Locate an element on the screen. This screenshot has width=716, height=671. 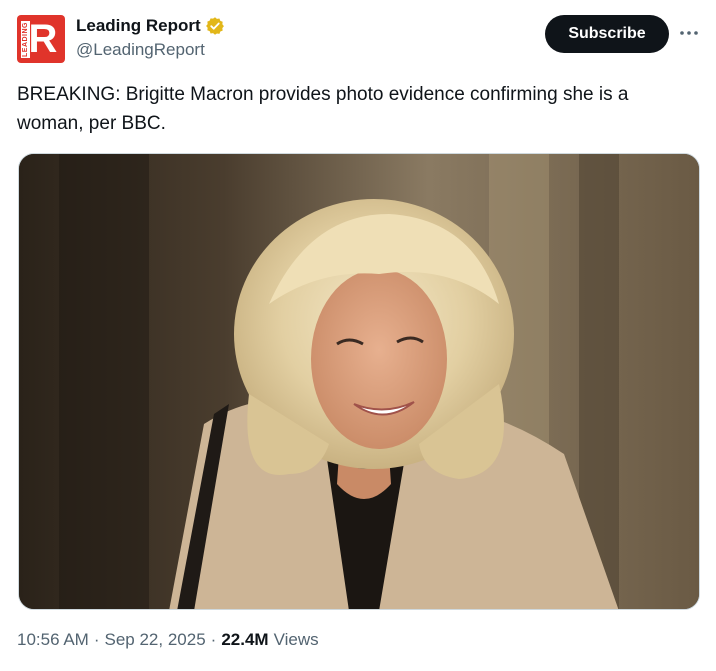
avatar-logo-mark: R is located at coordinates (43, 39).